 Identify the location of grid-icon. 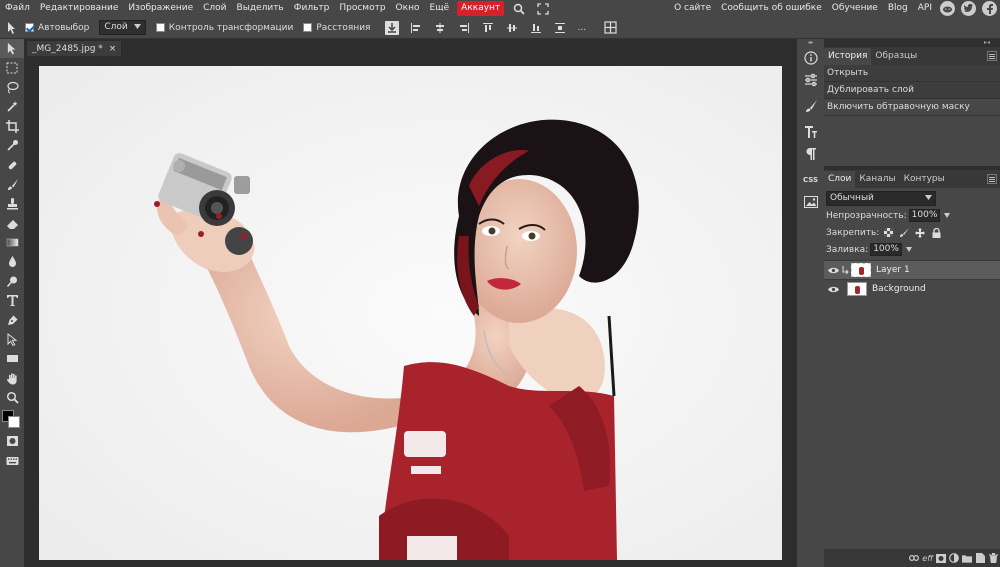
(610, 28).